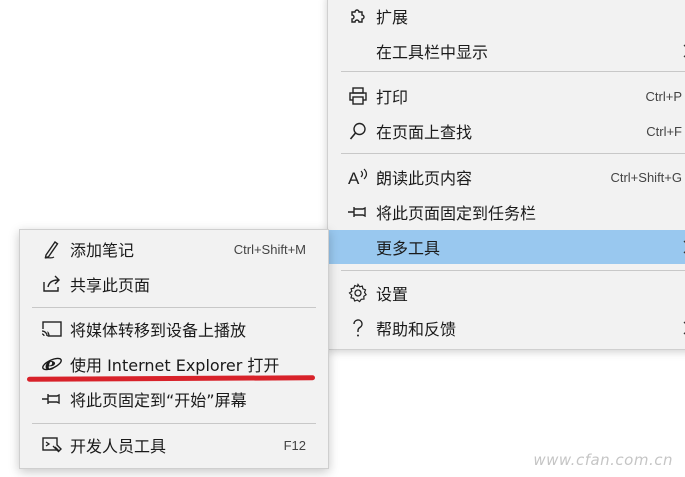 The width and height of the screenshot is (685, 477). Describe the element at coordinates (432, 52) in the screenshot. I see `menu-item-label: 在工具栏中显示` at that location.